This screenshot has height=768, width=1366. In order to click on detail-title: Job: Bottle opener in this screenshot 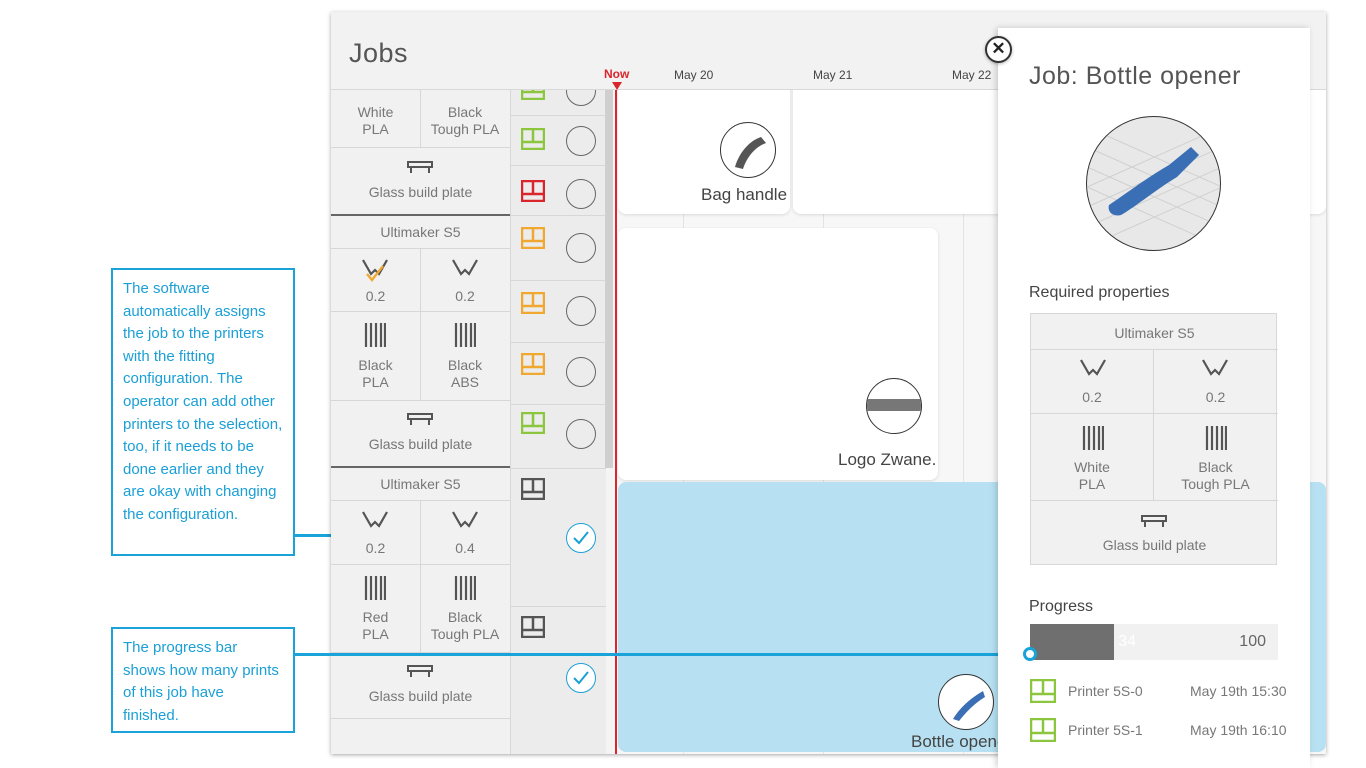, I will do `click(1135, 76)`.